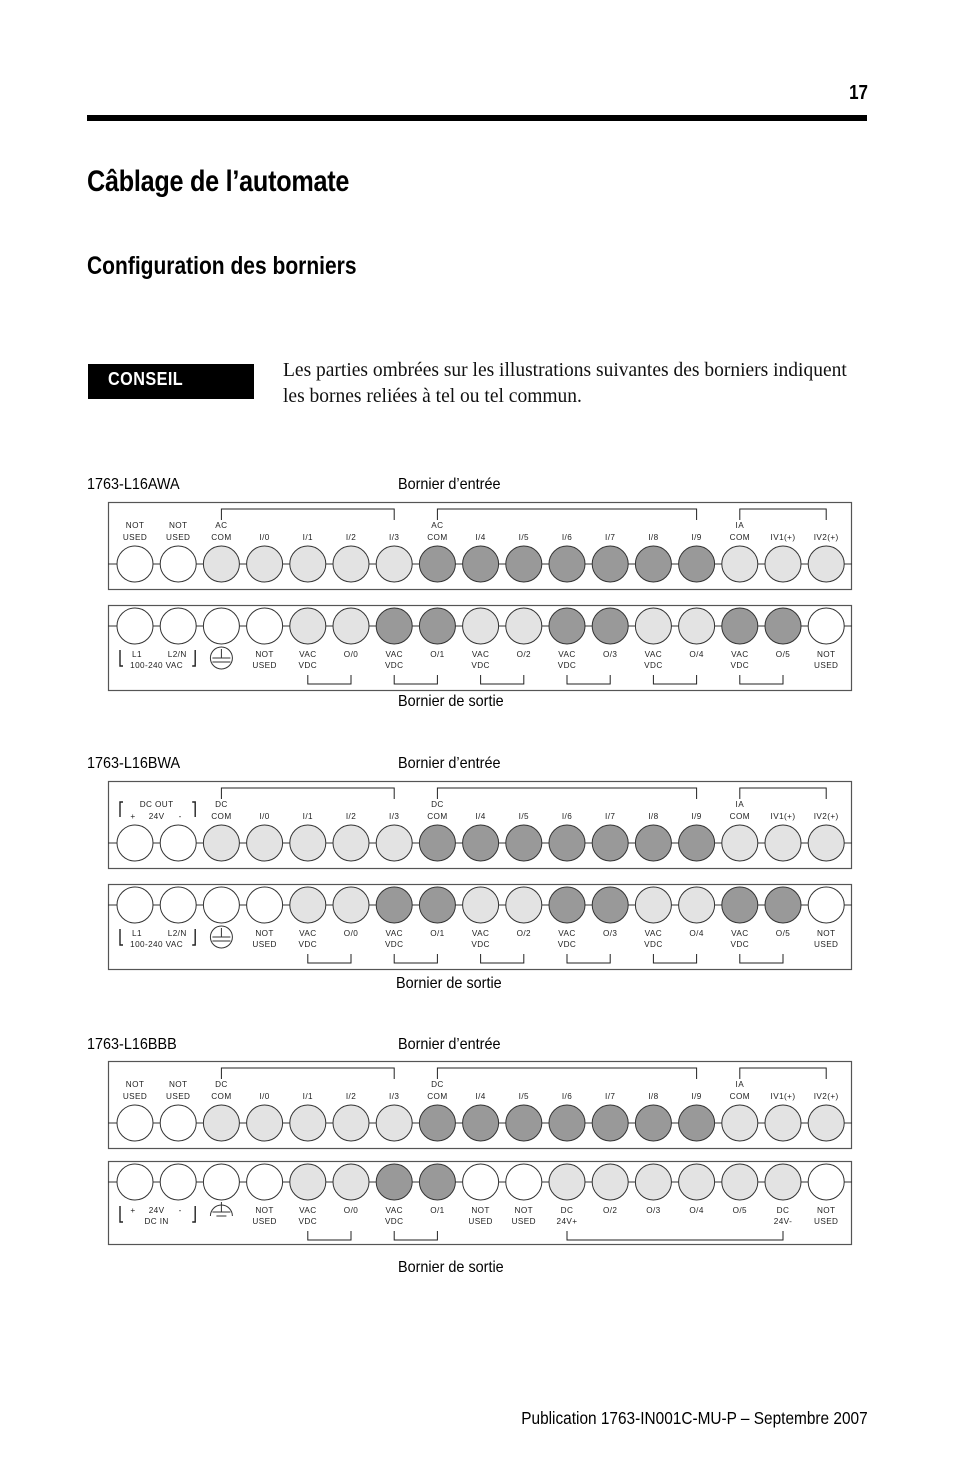 The height and width of the screenshot is (1475, 954). Describe the element at coordinates (171, 381) in the screenshot. I see `tip-badge: CONSEIL` at that location.